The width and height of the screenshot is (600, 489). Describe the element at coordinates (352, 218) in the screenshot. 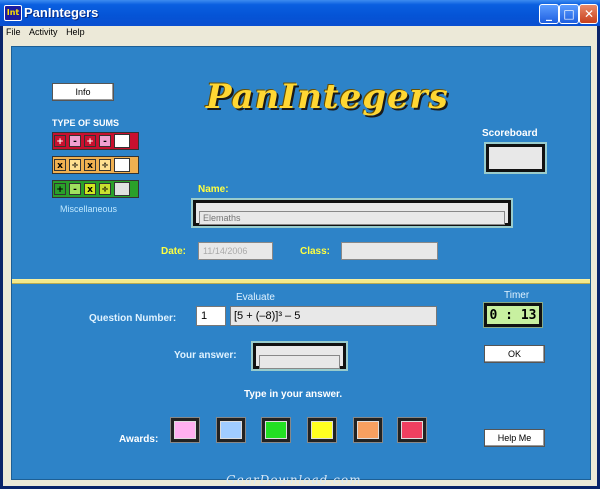

I see `name-input` at that location.